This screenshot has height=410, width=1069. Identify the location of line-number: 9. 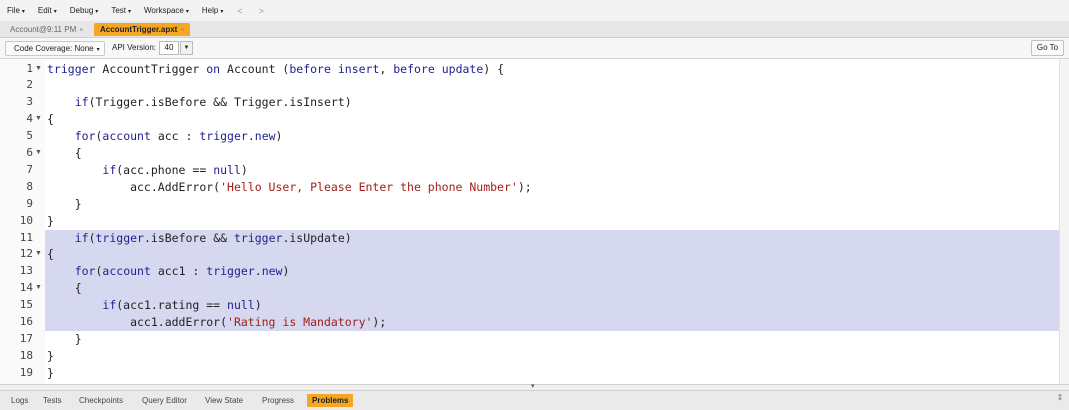
(29, 203).